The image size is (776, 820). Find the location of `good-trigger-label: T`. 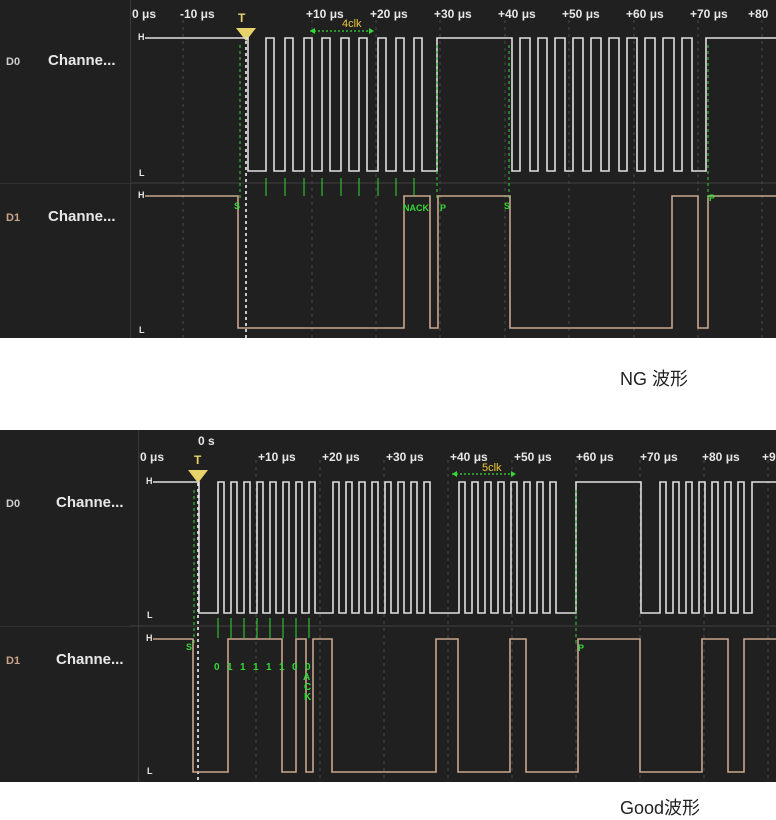

good-trigger-label: T is located at coordinates (198, 460).